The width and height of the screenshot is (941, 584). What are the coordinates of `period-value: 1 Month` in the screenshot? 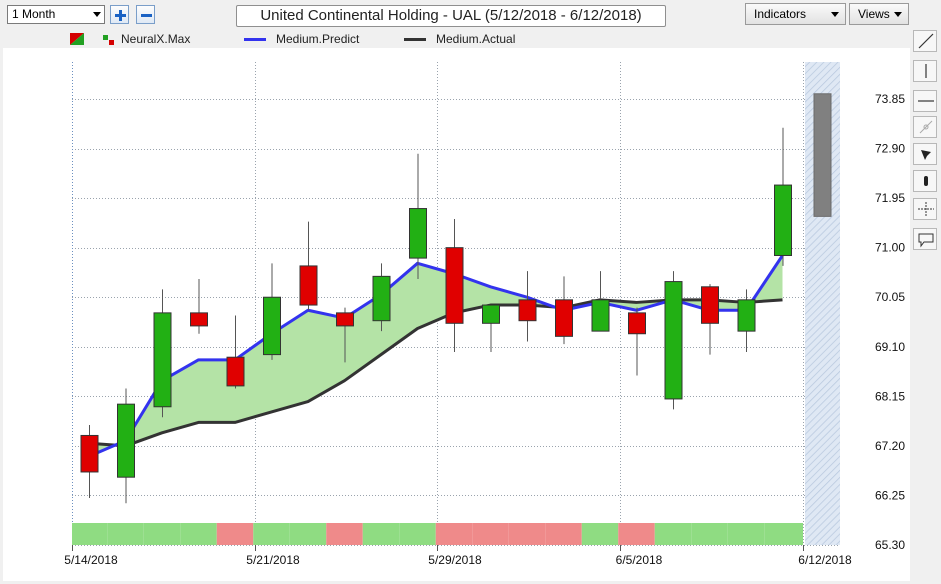 It's located at (34, 14).